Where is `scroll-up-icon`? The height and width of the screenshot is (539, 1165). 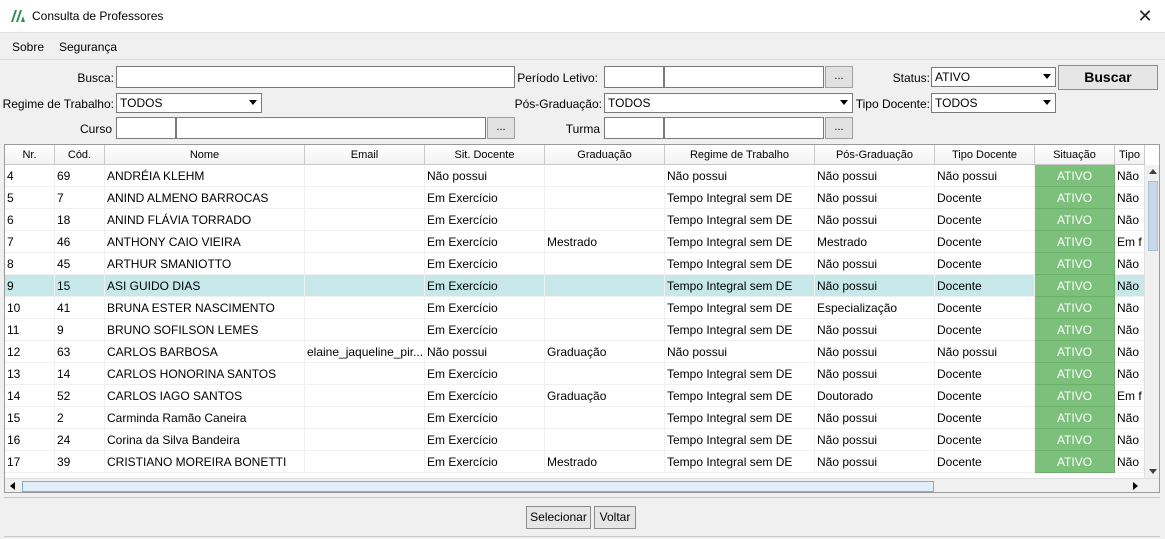 scroll-up-icon is located at coordinates (1153, 171).